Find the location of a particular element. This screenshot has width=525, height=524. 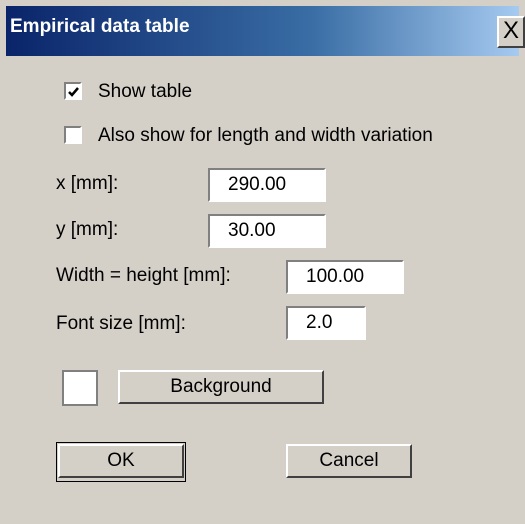

x-input: 290.00 is located at coordinates (267, 185).